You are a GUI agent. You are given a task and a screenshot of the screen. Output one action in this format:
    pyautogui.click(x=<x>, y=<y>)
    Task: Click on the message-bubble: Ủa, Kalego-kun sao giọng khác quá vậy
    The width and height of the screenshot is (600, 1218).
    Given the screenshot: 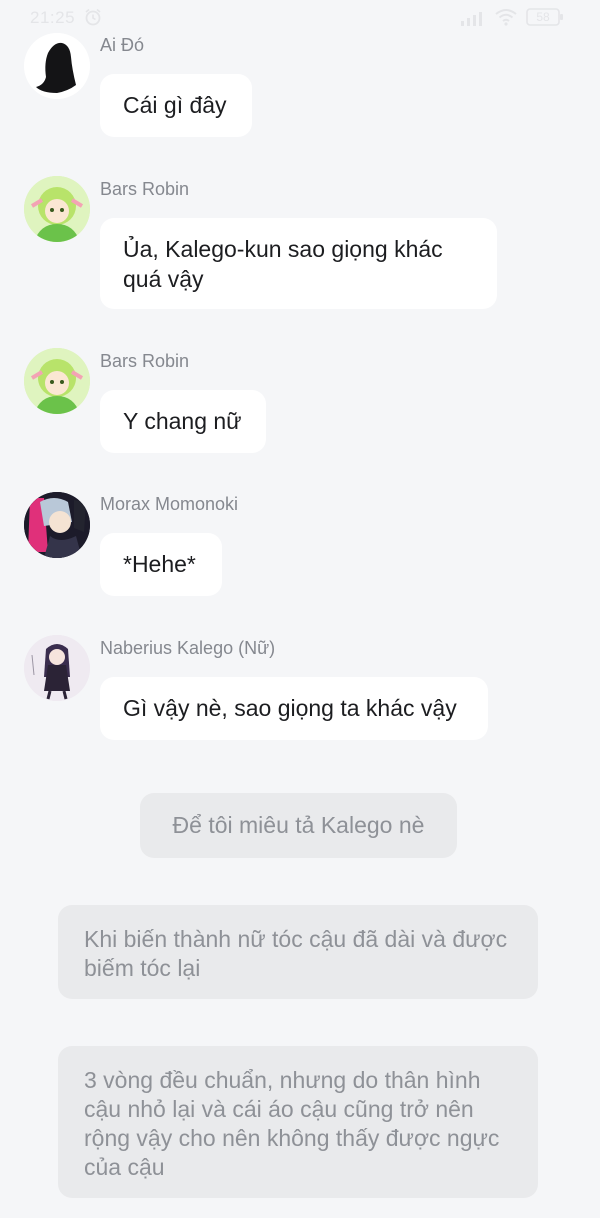 What is the action you would take?
    pyautogui.click(x=298, y=263)
    